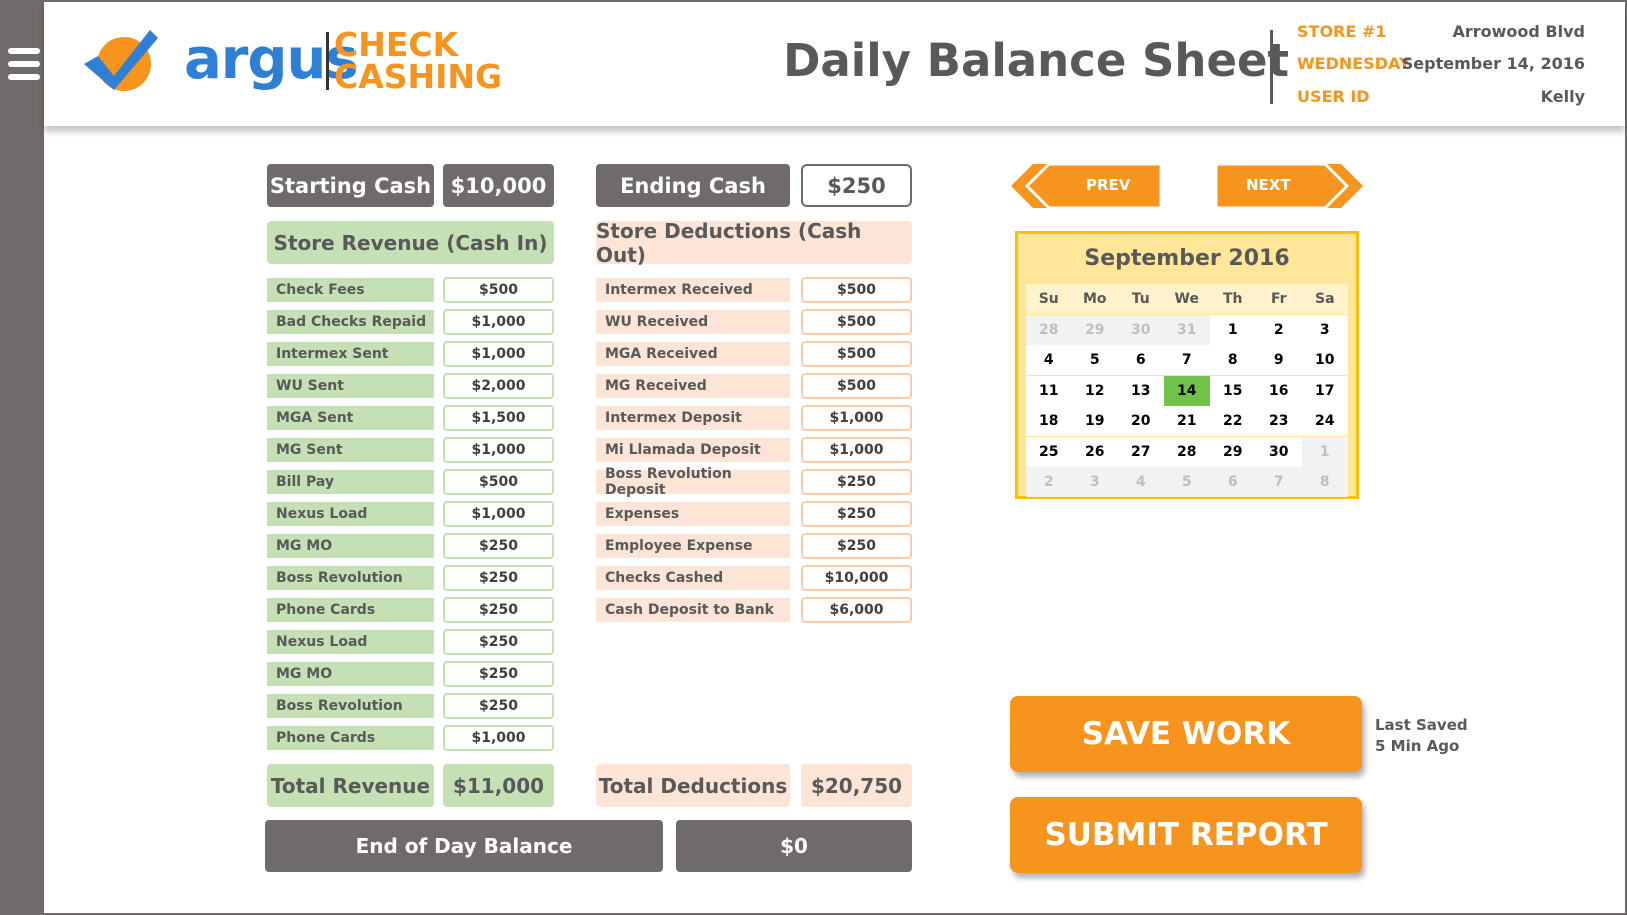 The image size is (1627, 915). Describe the element at coordinates (856, 185) in the screenshot. I see `ending-cash-value: $250` at that location.